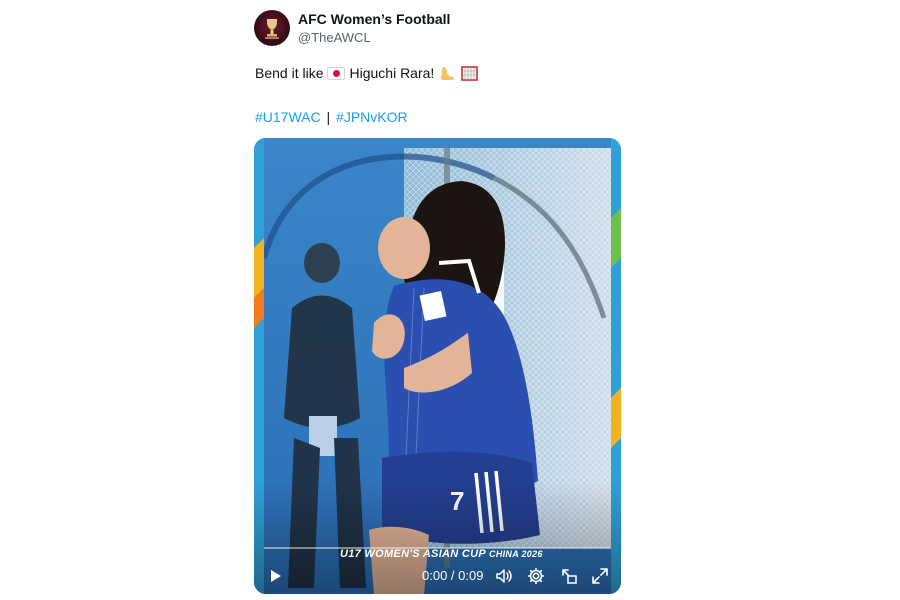 The image size is (900, 600). Describe the element at coordinates (275, 576) in the screenshot. I see `play-icon` at that location.